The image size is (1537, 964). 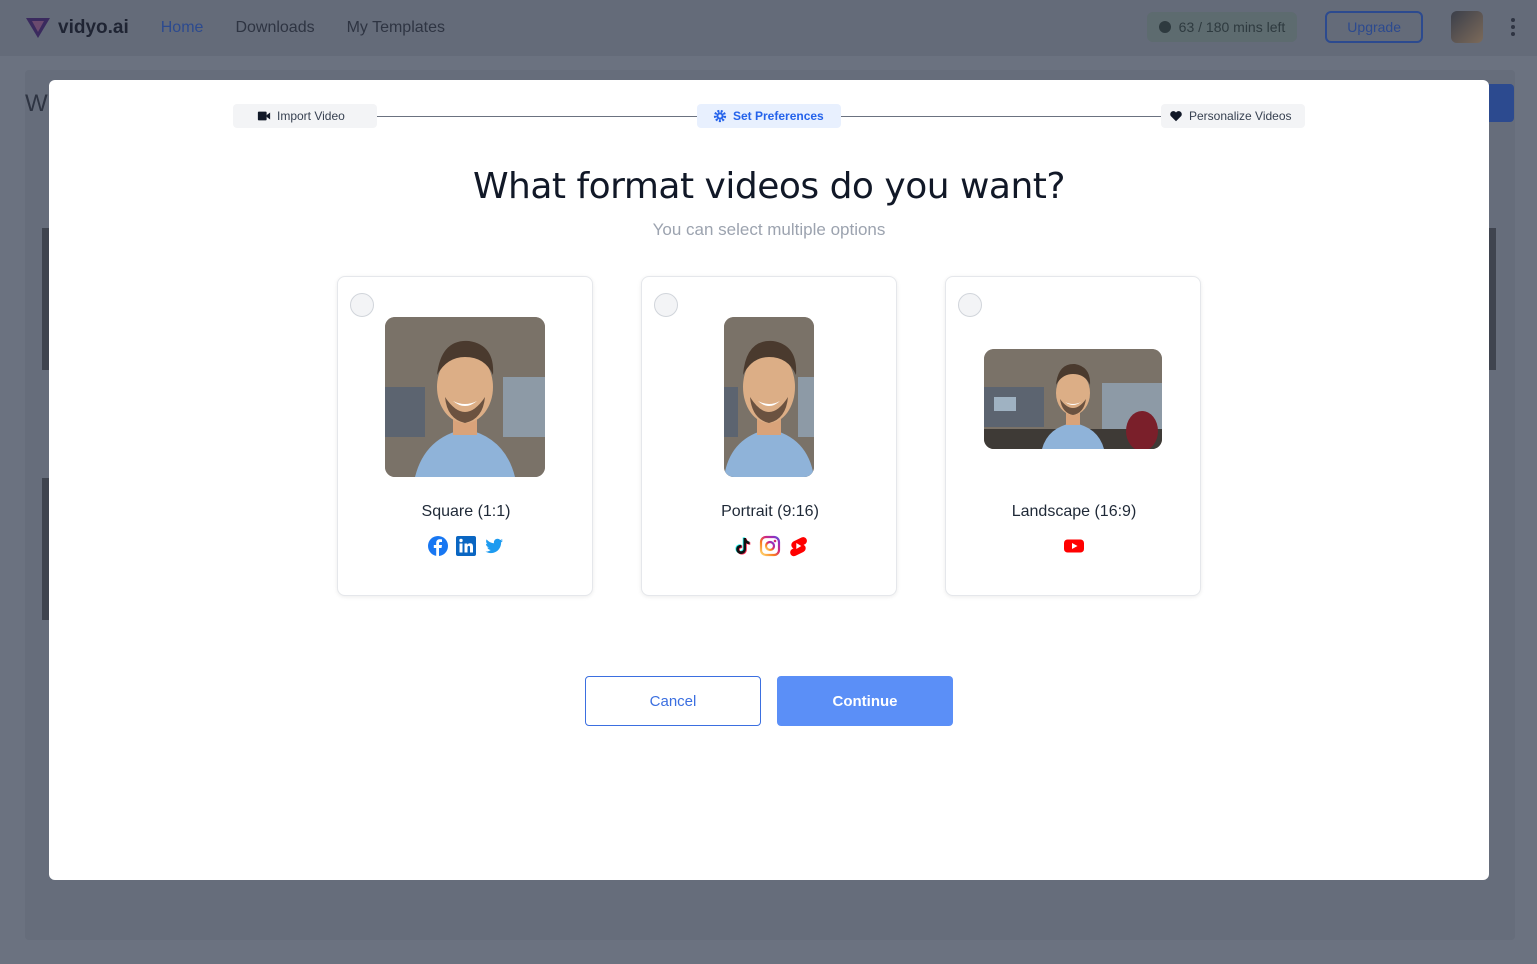 What do you see at coordinates (182, 28) in the screenshot?
I see `nav-home: Home` at bounding box center [182, 28].